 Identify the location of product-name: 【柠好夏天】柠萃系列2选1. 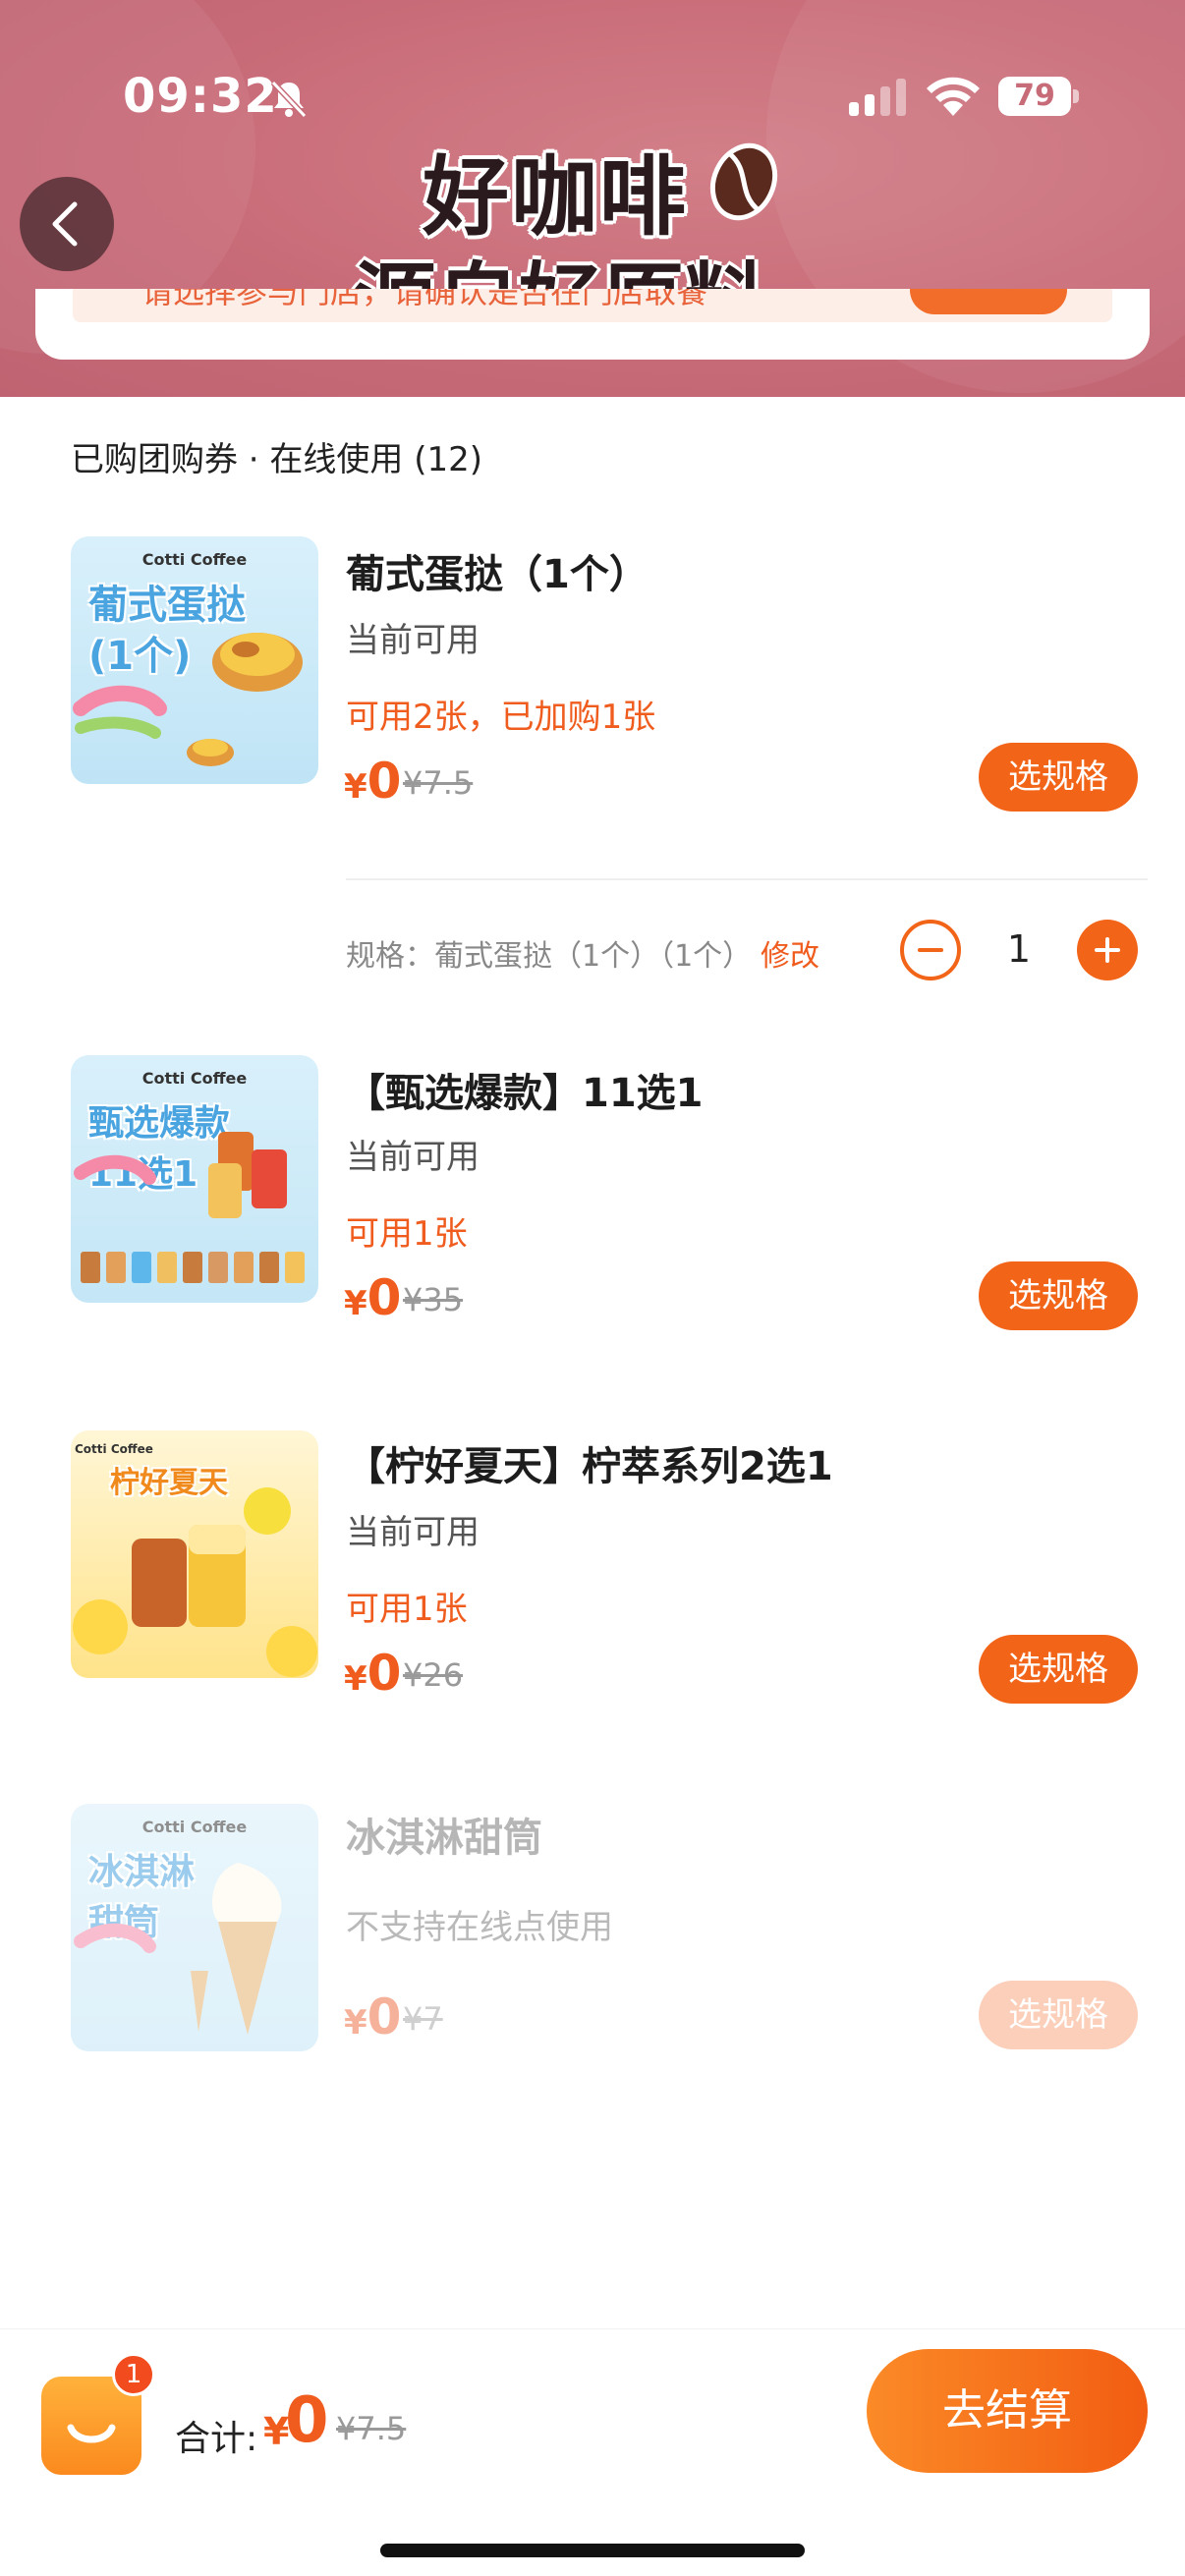
(590, 1466).